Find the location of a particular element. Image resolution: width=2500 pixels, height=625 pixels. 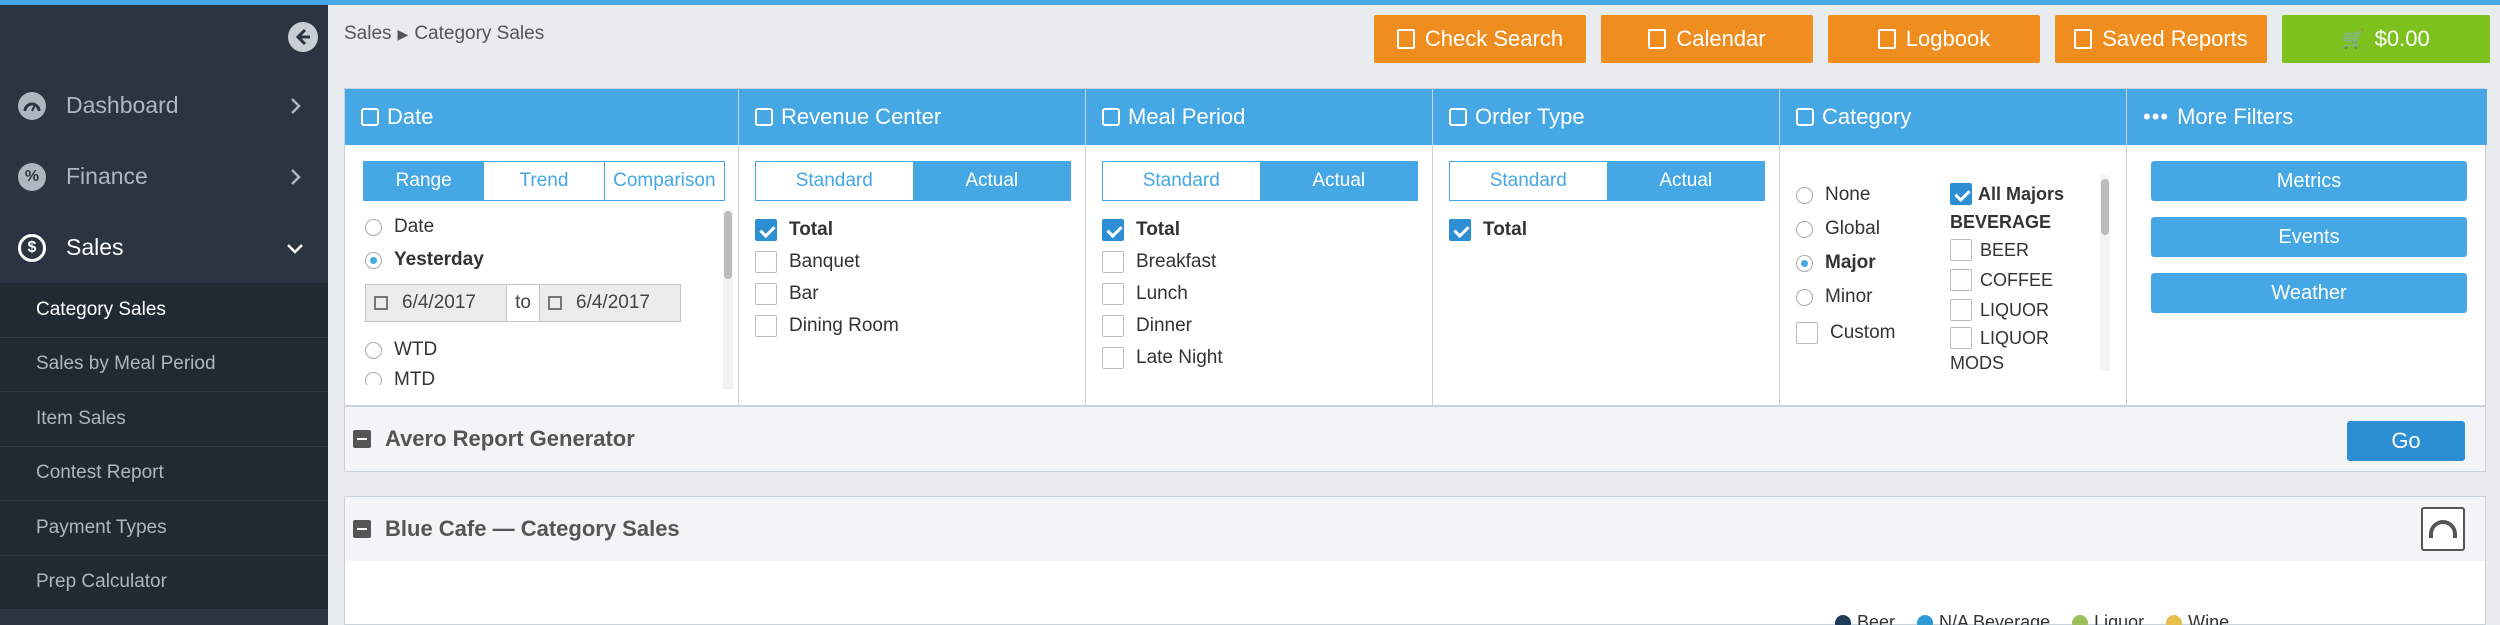

sidebar-item-label: Dashboard is located at coordinates (122, 105).